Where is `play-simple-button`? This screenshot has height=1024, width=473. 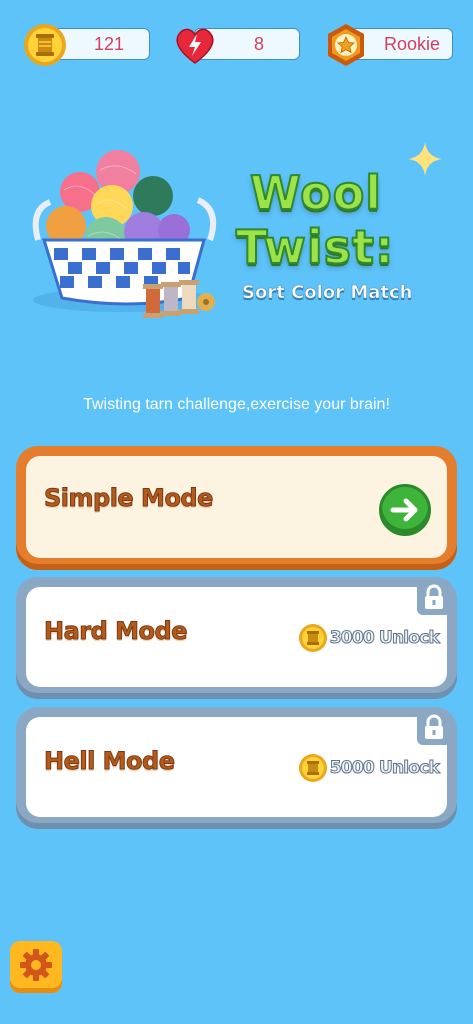 play-simple-button is located at coordinates (405, 510).